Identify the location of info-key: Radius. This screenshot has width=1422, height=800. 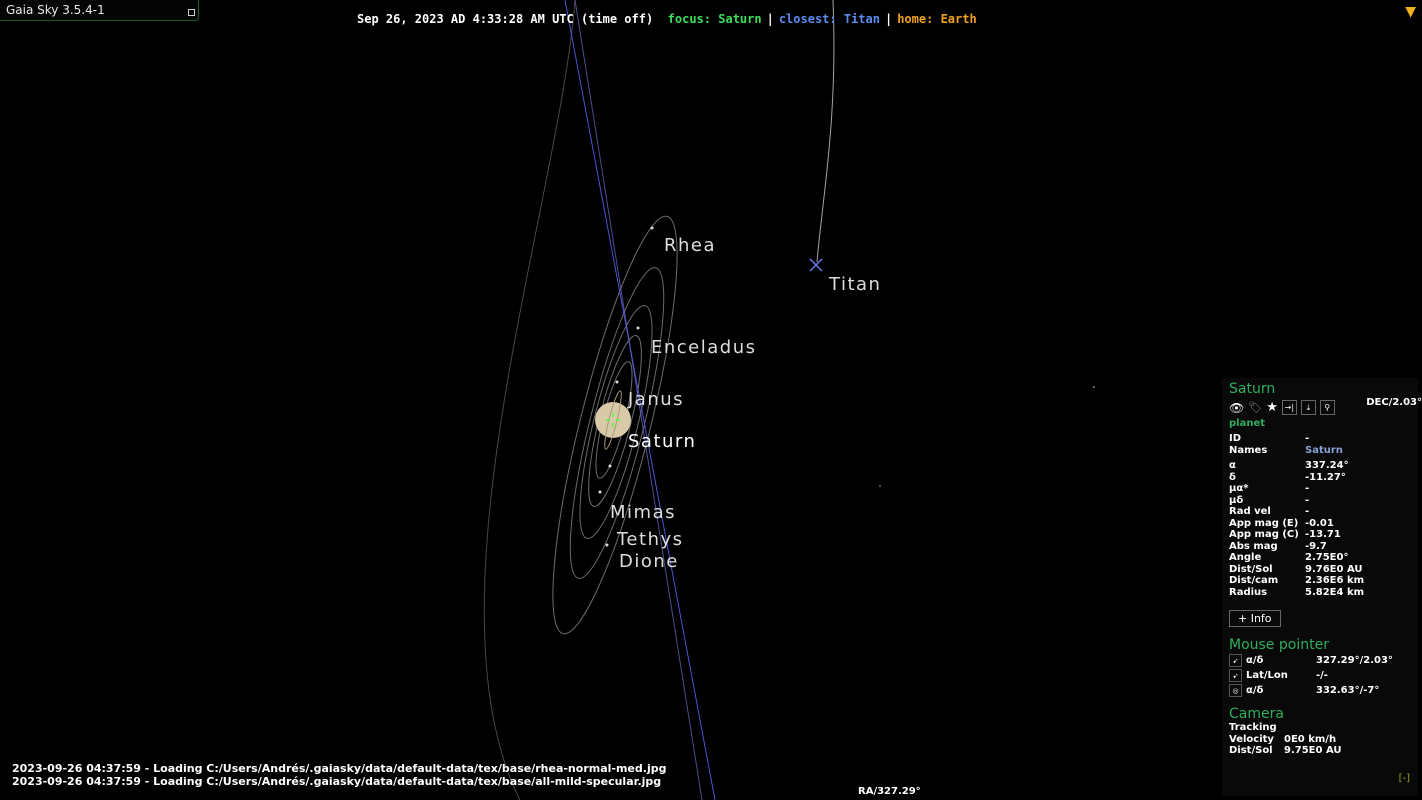
(1248, 592).